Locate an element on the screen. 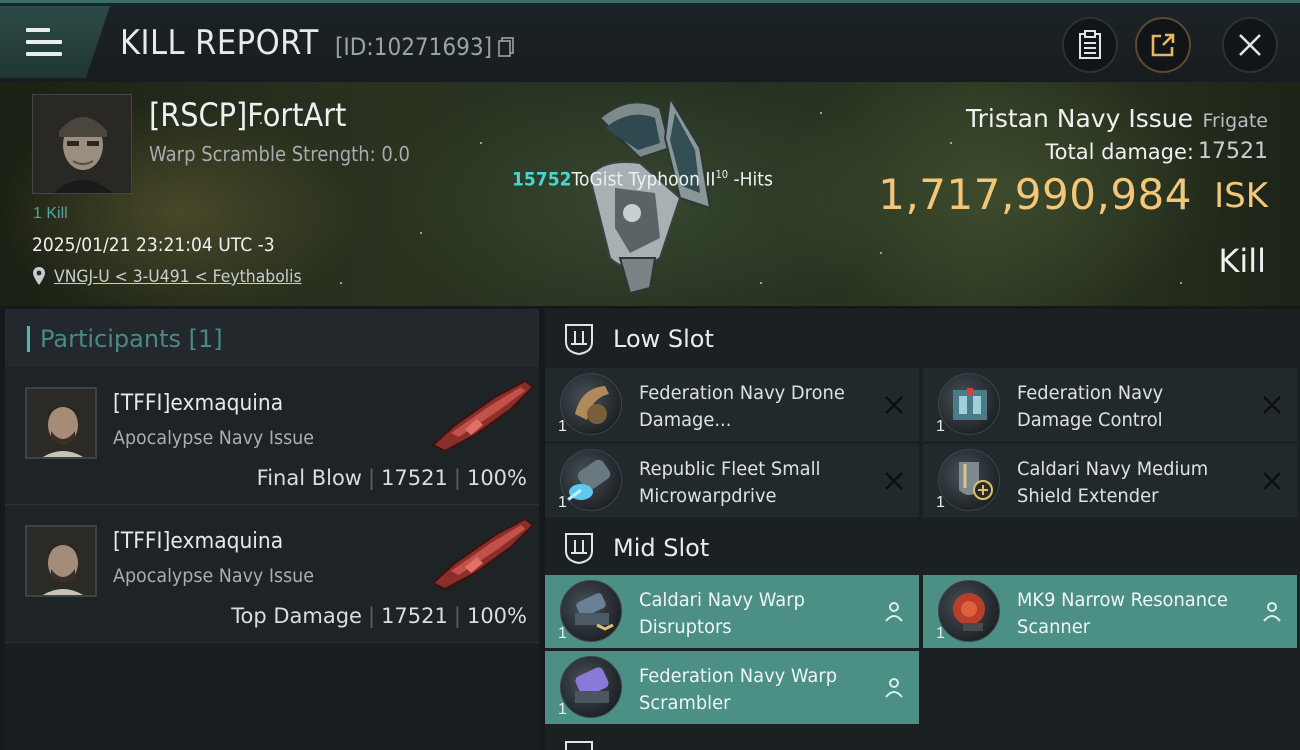  module-item: 1 Federation Navy Damage Control is located at coordinates (1110, 404).